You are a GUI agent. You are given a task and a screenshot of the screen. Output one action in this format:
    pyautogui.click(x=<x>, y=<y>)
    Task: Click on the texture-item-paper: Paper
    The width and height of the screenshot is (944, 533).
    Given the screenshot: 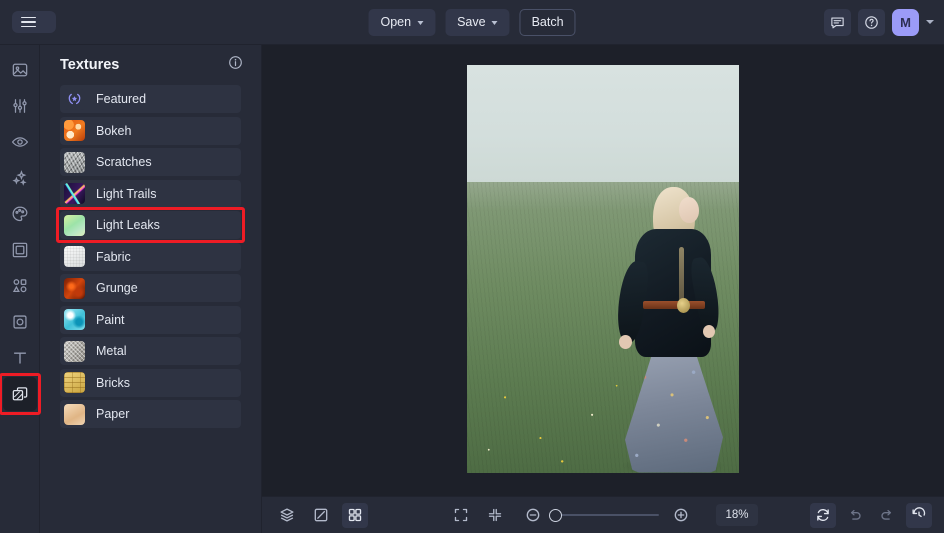 What is the action you would take?
    pyautogui.click(x=150, y=414)
    